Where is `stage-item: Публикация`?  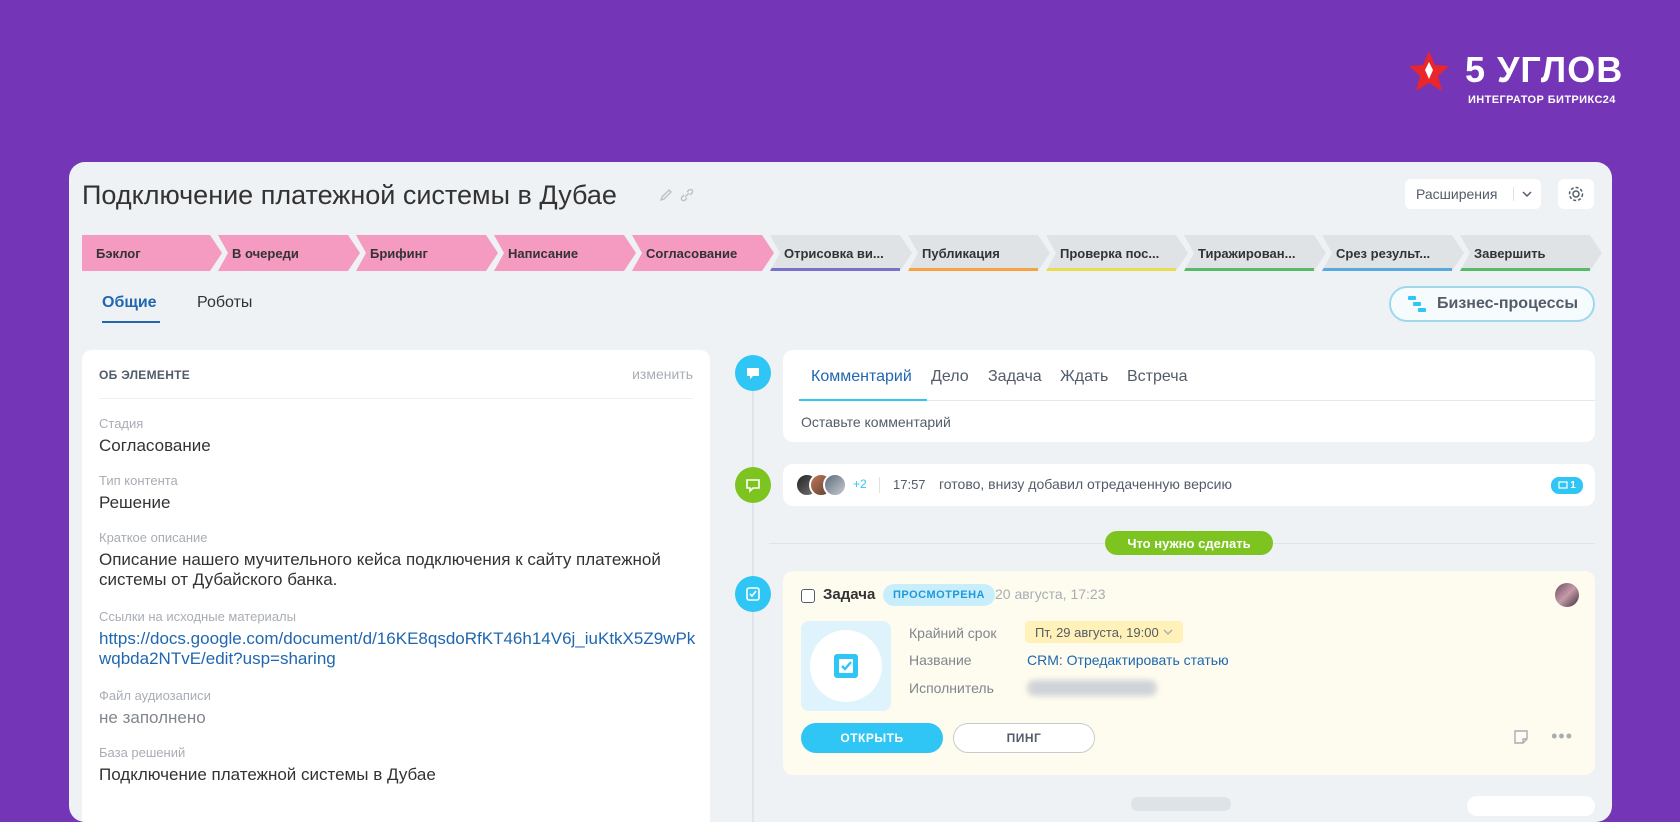
stage-item: Публикация is located at coordinates (979, 253).